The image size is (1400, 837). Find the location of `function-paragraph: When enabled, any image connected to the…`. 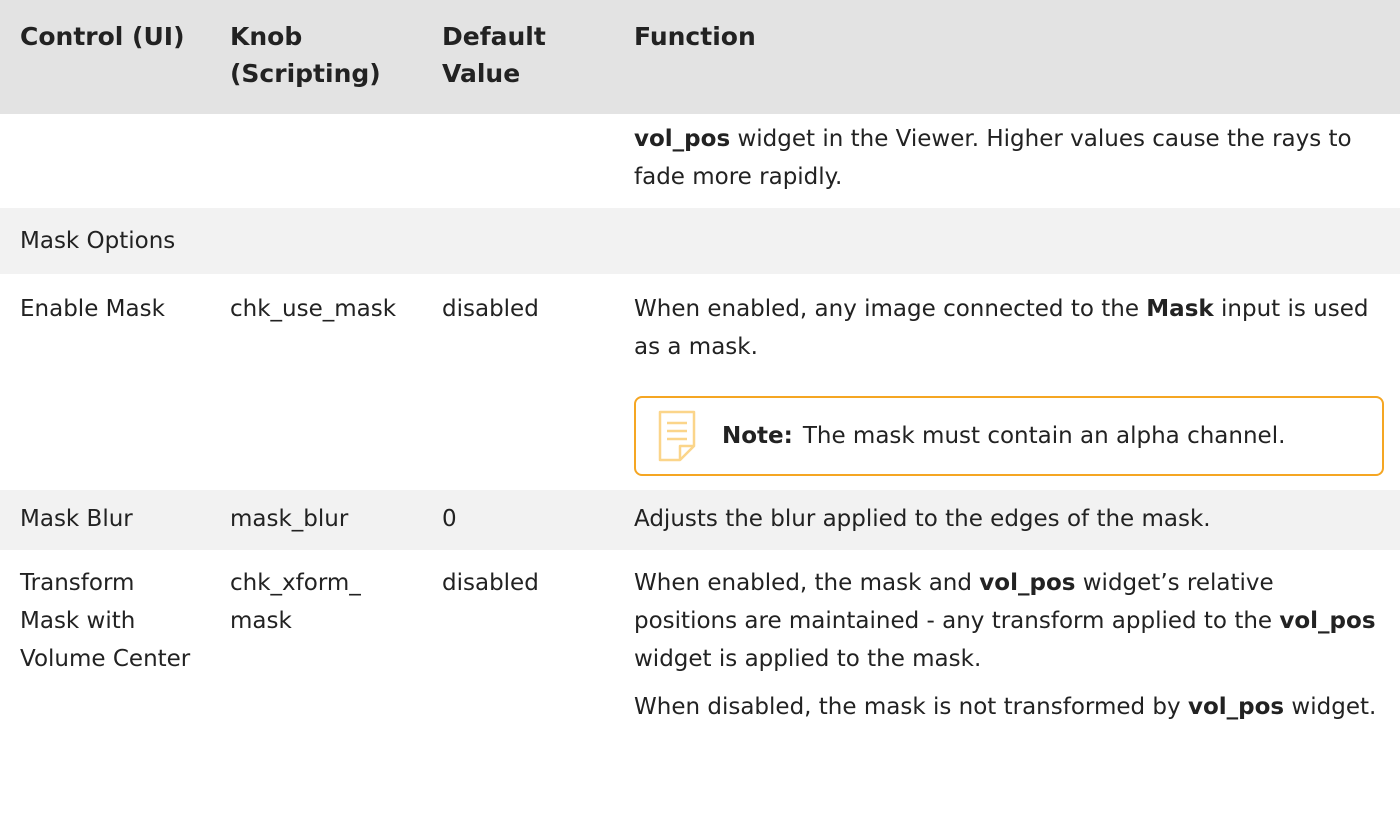

function-paragraph: When enabled, any image connected to the… is located at coordinates (1009, 328).